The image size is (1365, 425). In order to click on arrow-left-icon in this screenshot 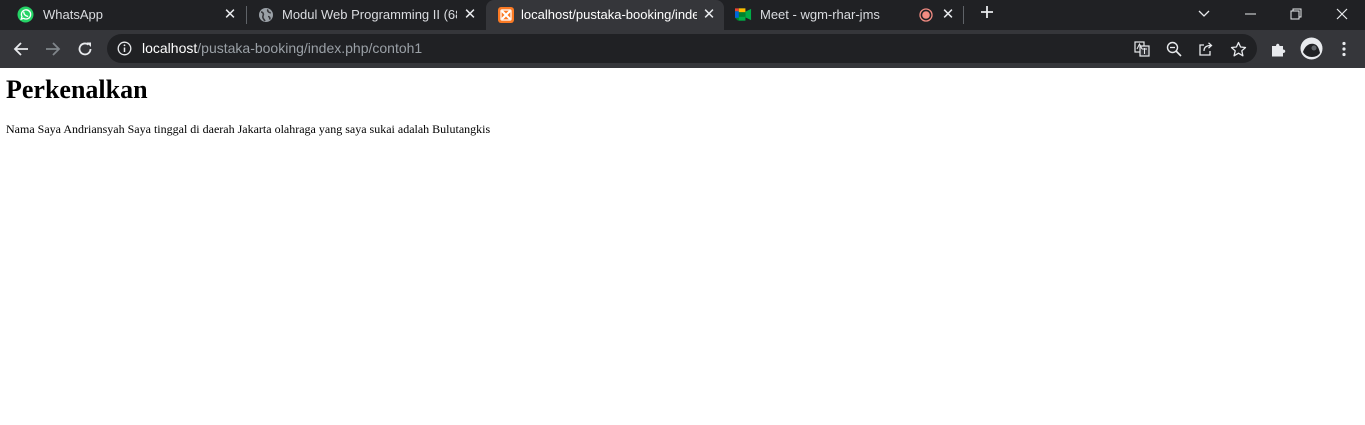, I will do `click(20, 49)`.